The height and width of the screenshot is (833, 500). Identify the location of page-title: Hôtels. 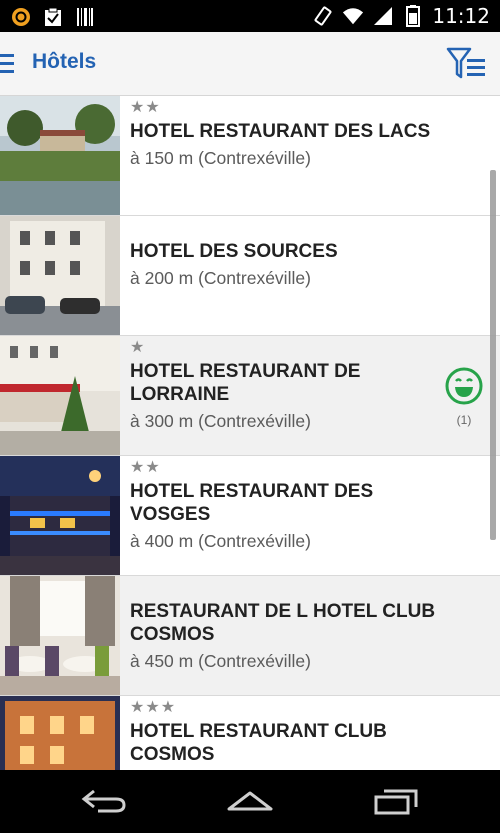
(64, 61).